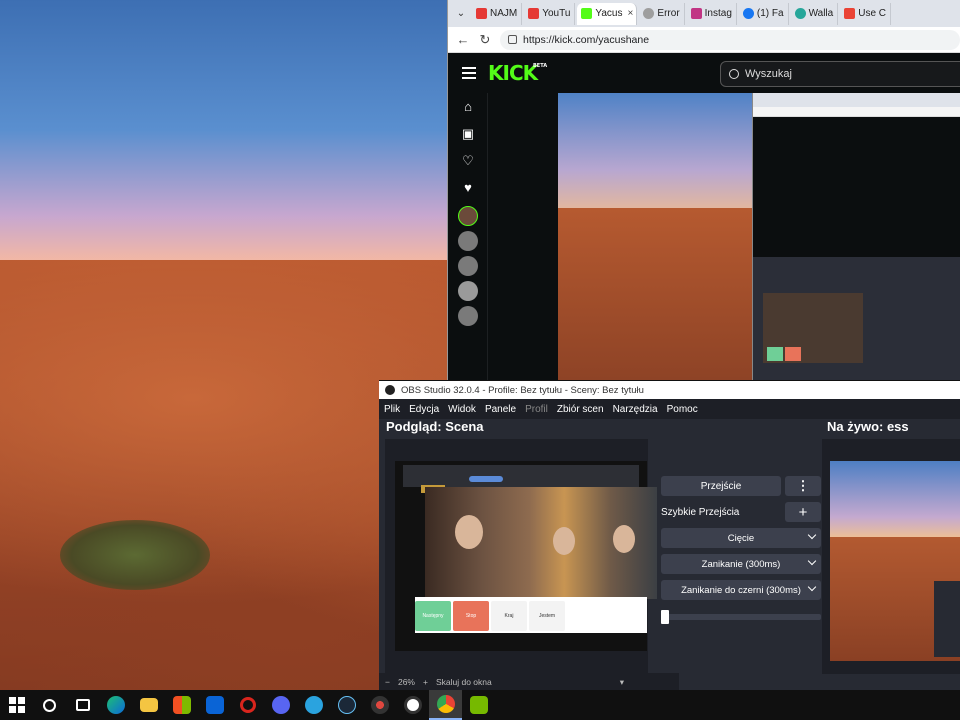 The height and width of the screenshot is (720, 960). What do you see at coordinates (803, 486) in the screenshot?
I see `kebab-menu-icon: ⋮` at bounding box center [803, 486].